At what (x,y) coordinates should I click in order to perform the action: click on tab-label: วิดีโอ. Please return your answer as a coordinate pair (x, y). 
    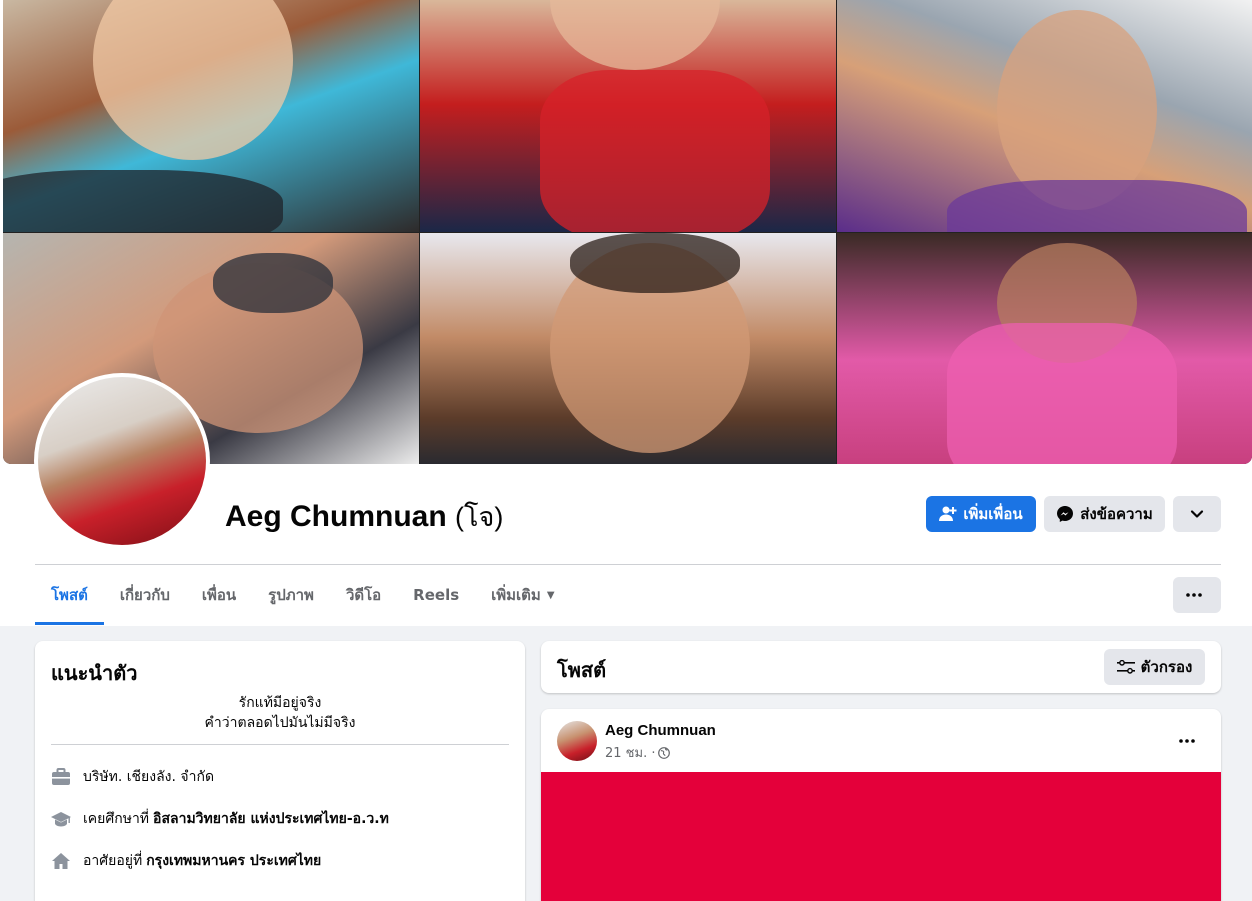
    Looking at the image, I should click on (363, 595).